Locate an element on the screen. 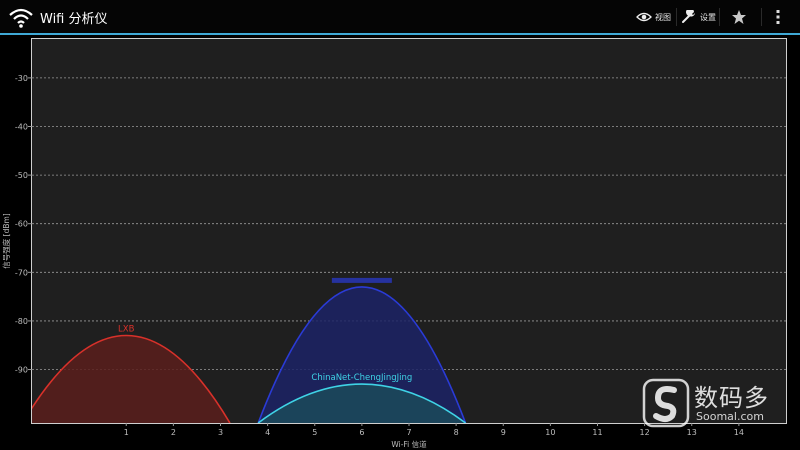  series-label: ChinaNet-ChengJingJing is located at coordinates (361, 378).